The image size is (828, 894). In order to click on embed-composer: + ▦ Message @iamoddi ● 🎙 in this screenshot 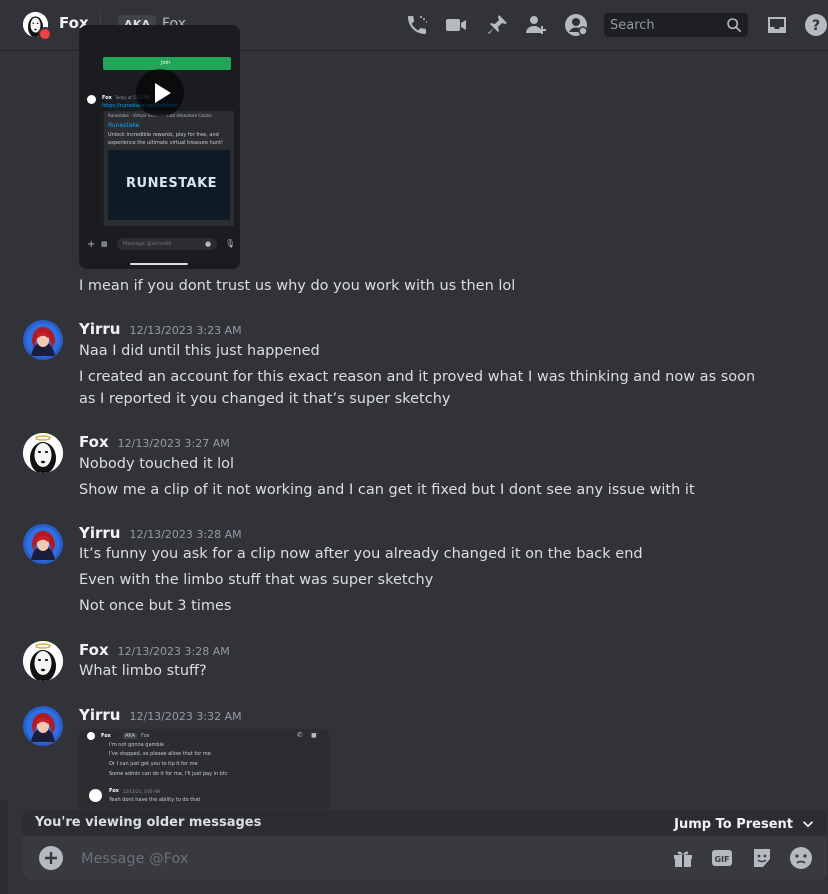, I will do `click(159, 252)`.